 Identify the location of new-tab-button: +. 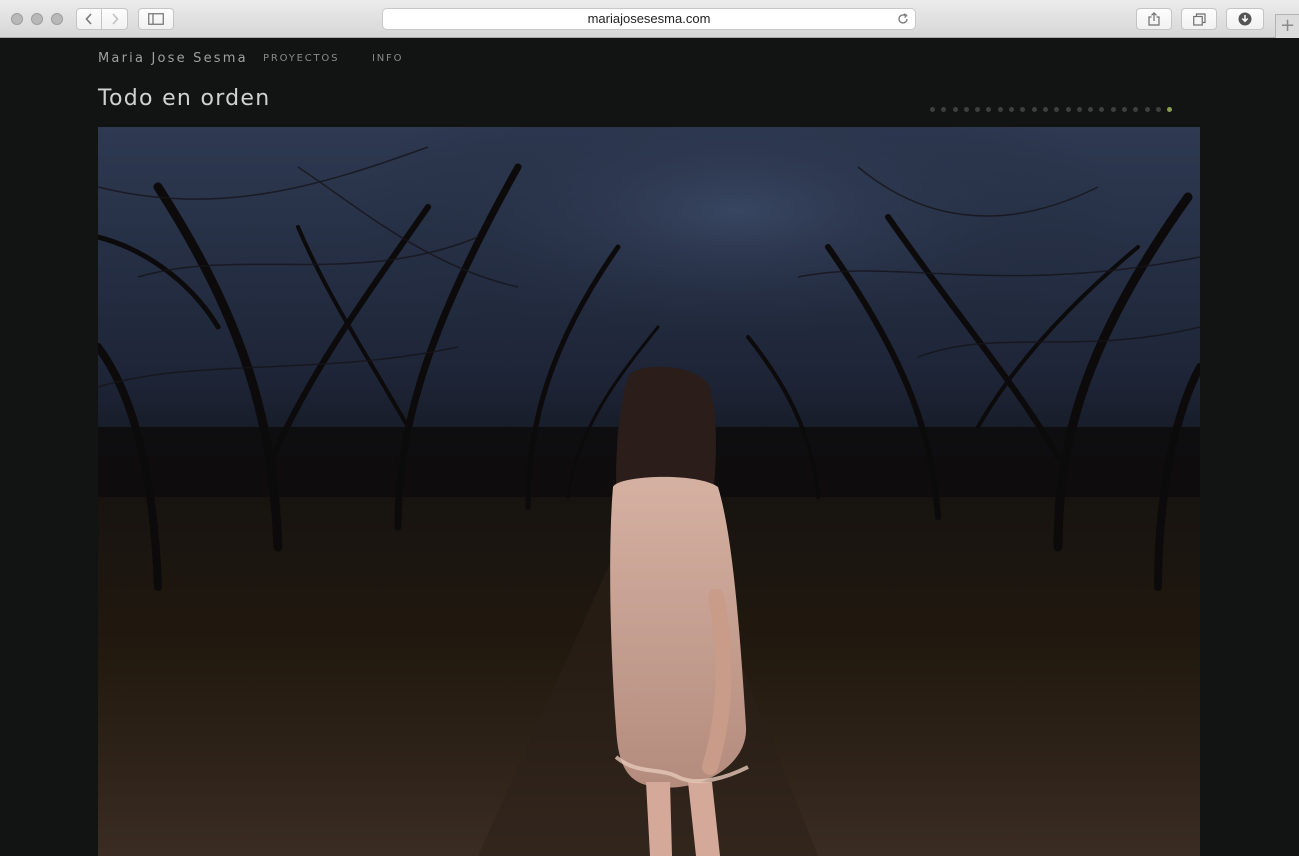
(1287, 26).